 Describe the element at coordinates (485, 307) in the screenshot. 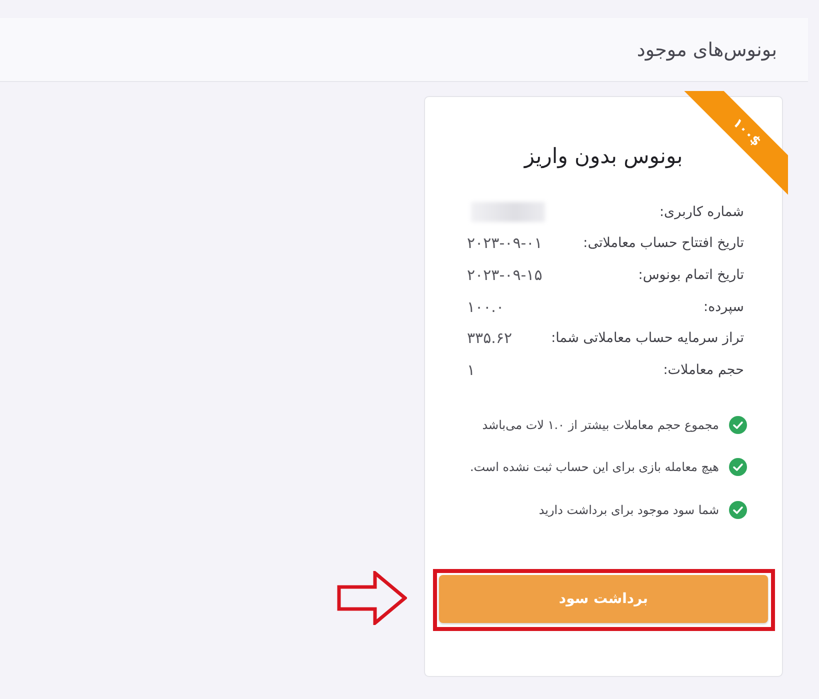

I see `detail-value: ۱۰۰.۰` at that location.